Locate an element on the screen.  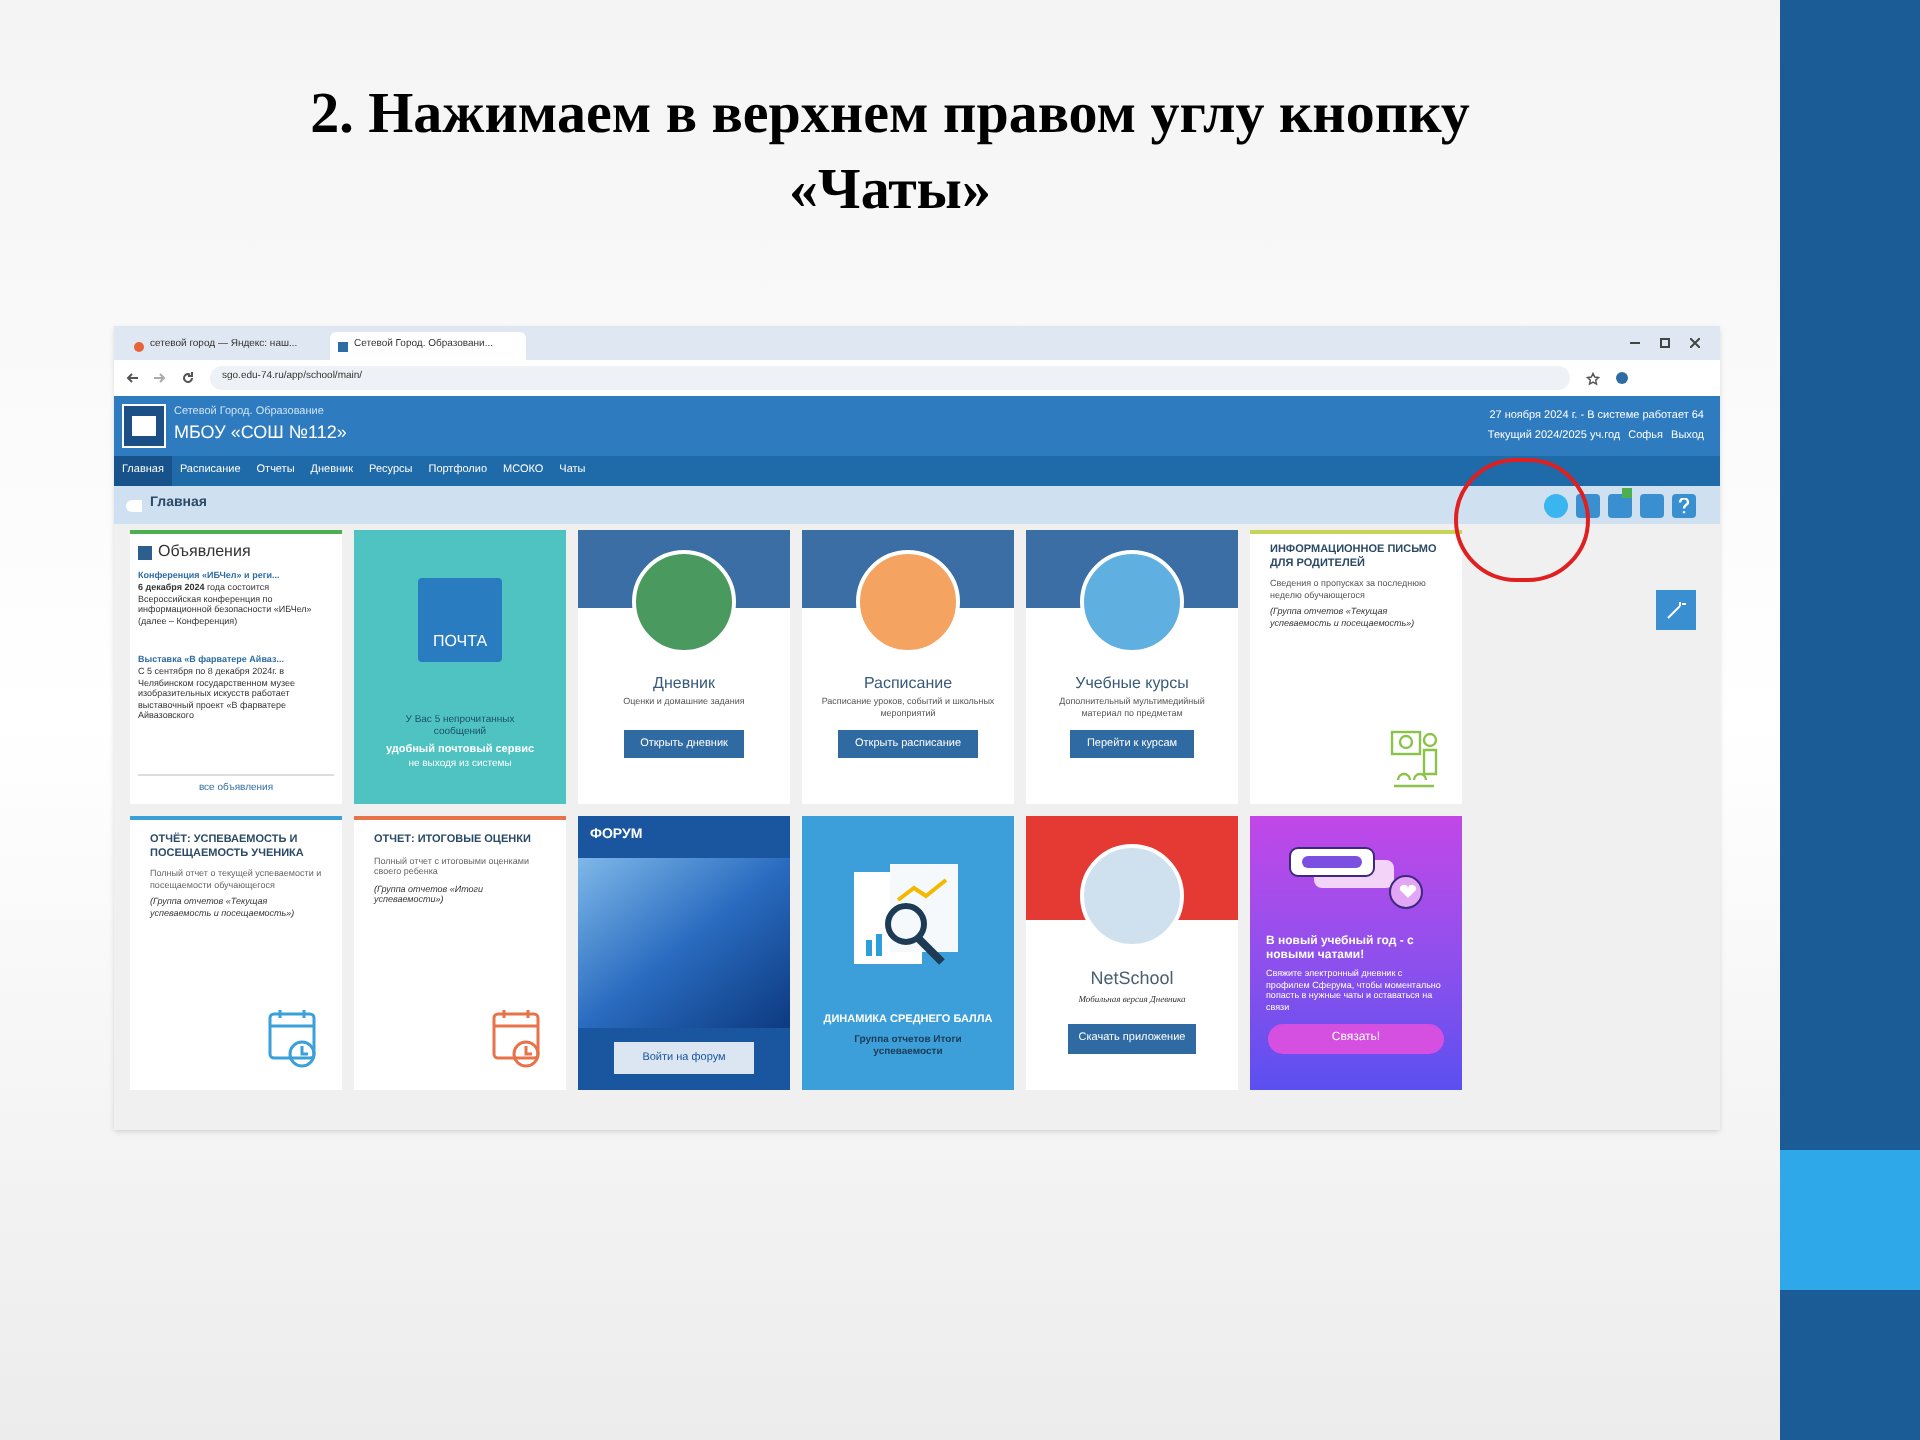
card-title: Объявления is located at coordinates (204, 552).